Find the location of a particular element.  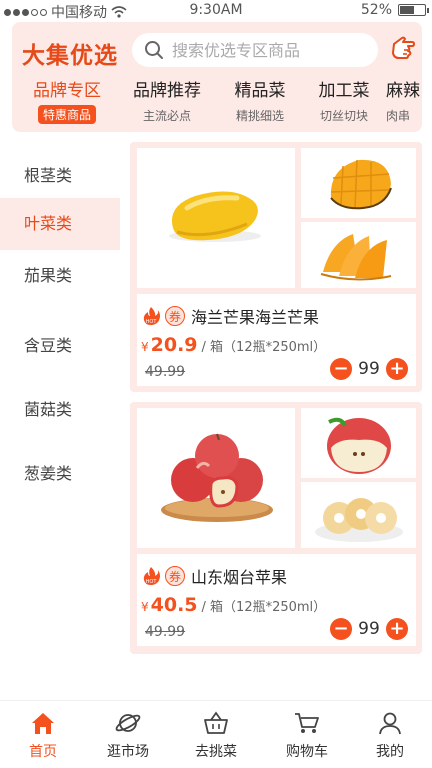

product-price: 20.9 is located at coordinates (174, 345).